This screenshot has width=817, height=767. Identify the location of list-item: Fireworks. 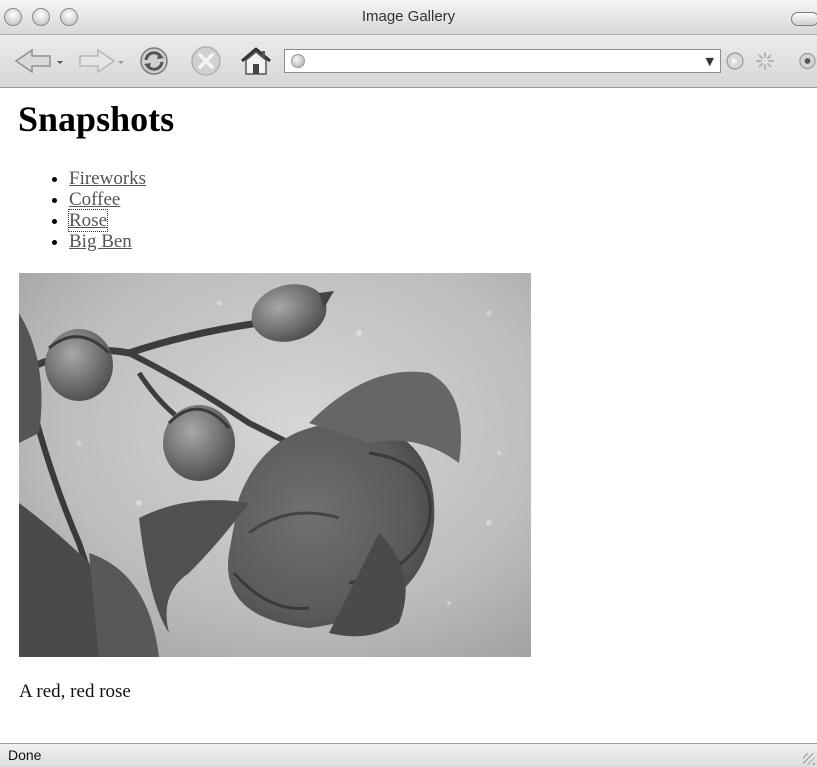
(107, 178).